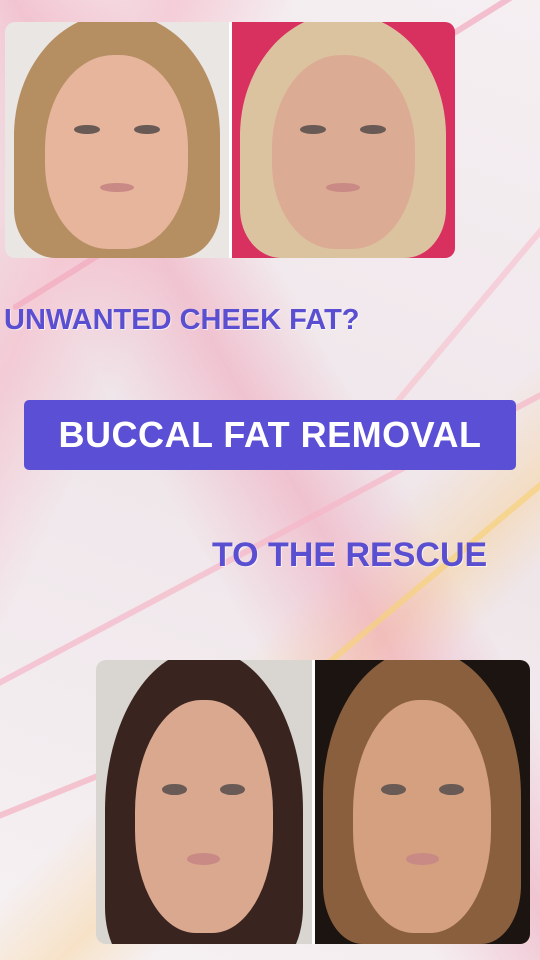 Image resolution: width=540 pixels, height=960 pixels. Describe the element at coordinates (270, 435) in the screenshot. I see `buccal-fat-removal-banner: BUCCAL FAT REMOVAL` at that location.